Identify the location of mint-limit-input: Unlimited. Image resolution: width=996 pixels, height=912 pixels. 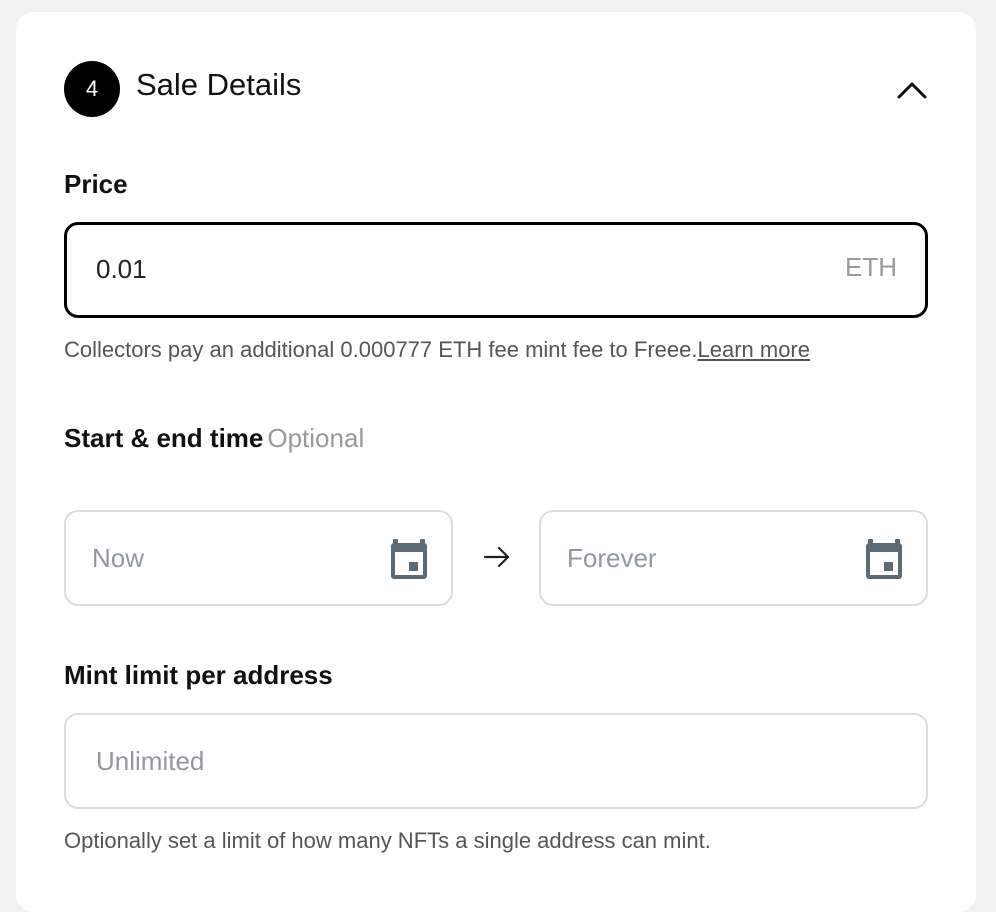
(496, 761).